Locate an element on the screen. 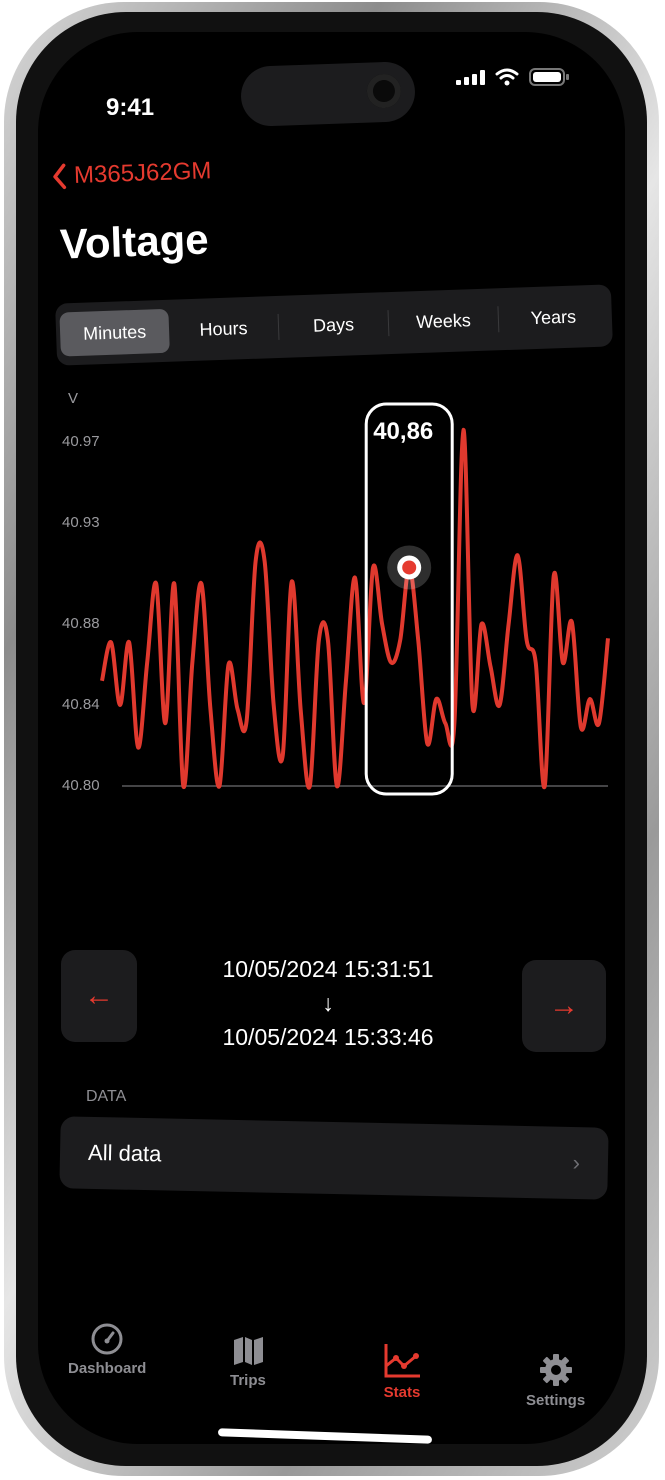  range-end: 10/05/2024 15:33:46 is located at coordinates (328, 1037).